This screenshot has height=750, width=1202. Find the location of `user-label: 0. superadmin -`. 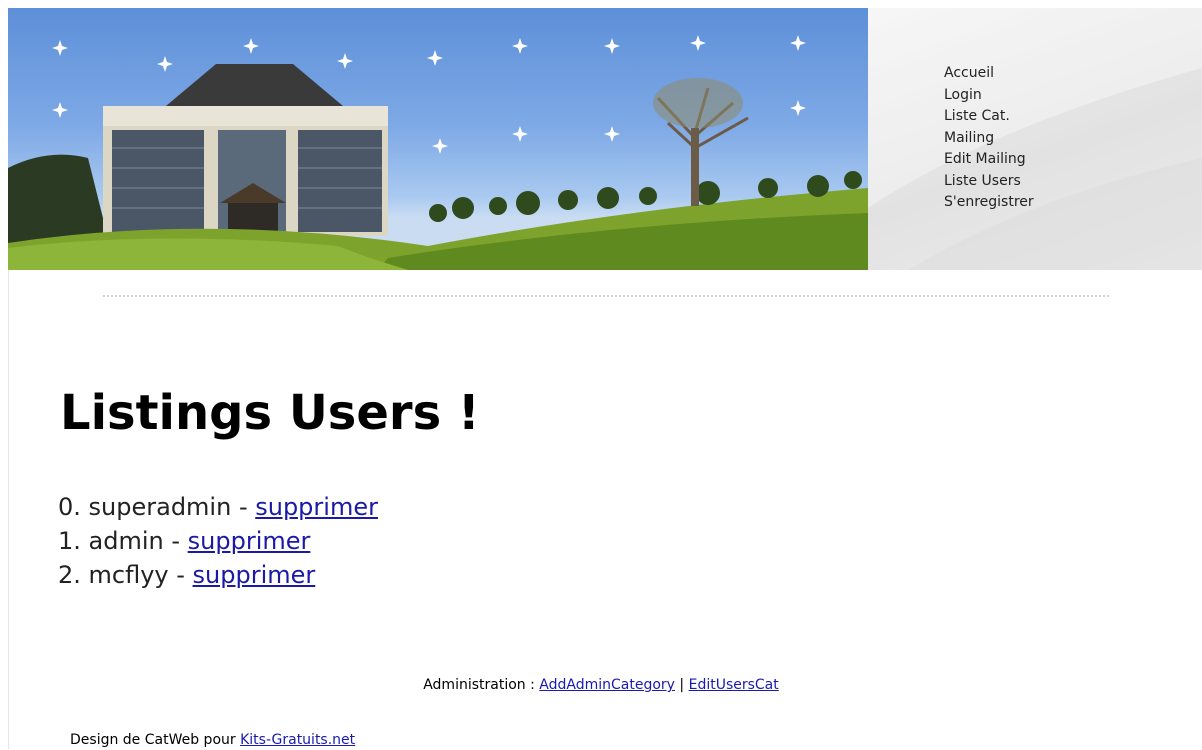

user-label: 0. superadmin - is located at coordinates (157, 507).